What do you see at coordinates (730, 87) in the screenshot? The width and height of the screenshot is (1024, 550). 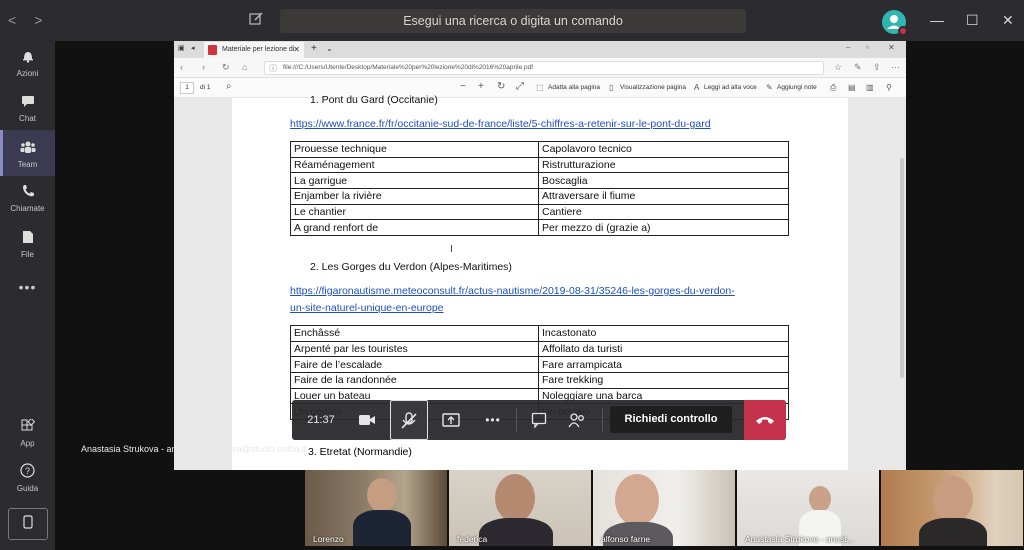 I see `read-aloud-button: Leggi ad alta voce` at bounding box center [730, 87].